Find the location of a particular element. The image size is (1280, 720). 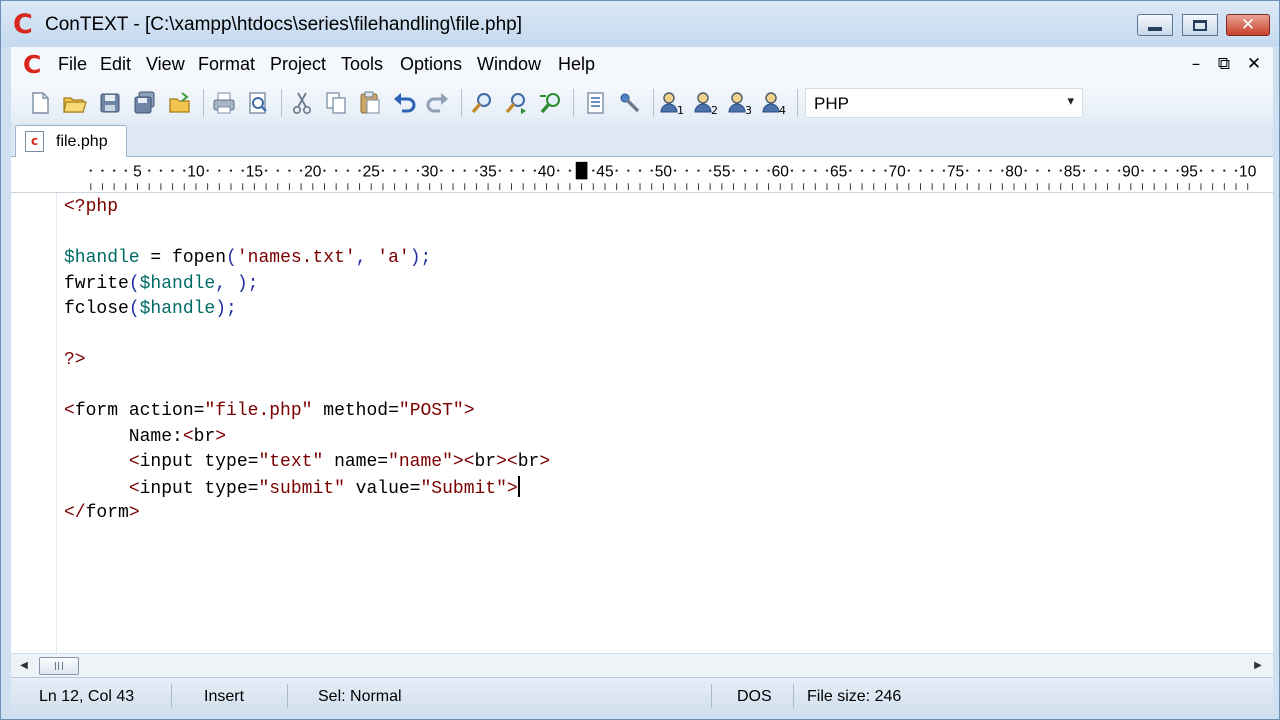

code-token: > is located at coordinates (134, 513).